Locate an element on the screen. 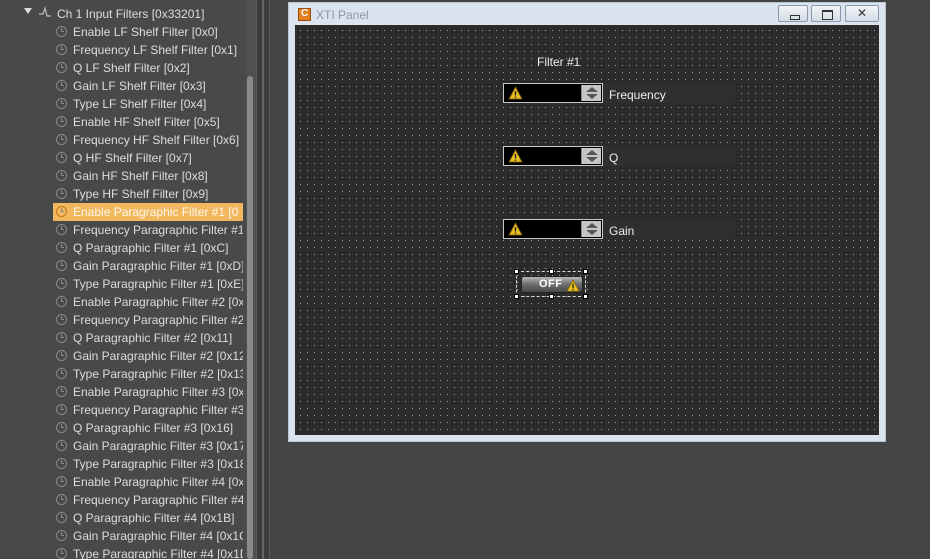 The height and width of the screenshot is (559, 930). close-button is located at coordinates (862, 13).